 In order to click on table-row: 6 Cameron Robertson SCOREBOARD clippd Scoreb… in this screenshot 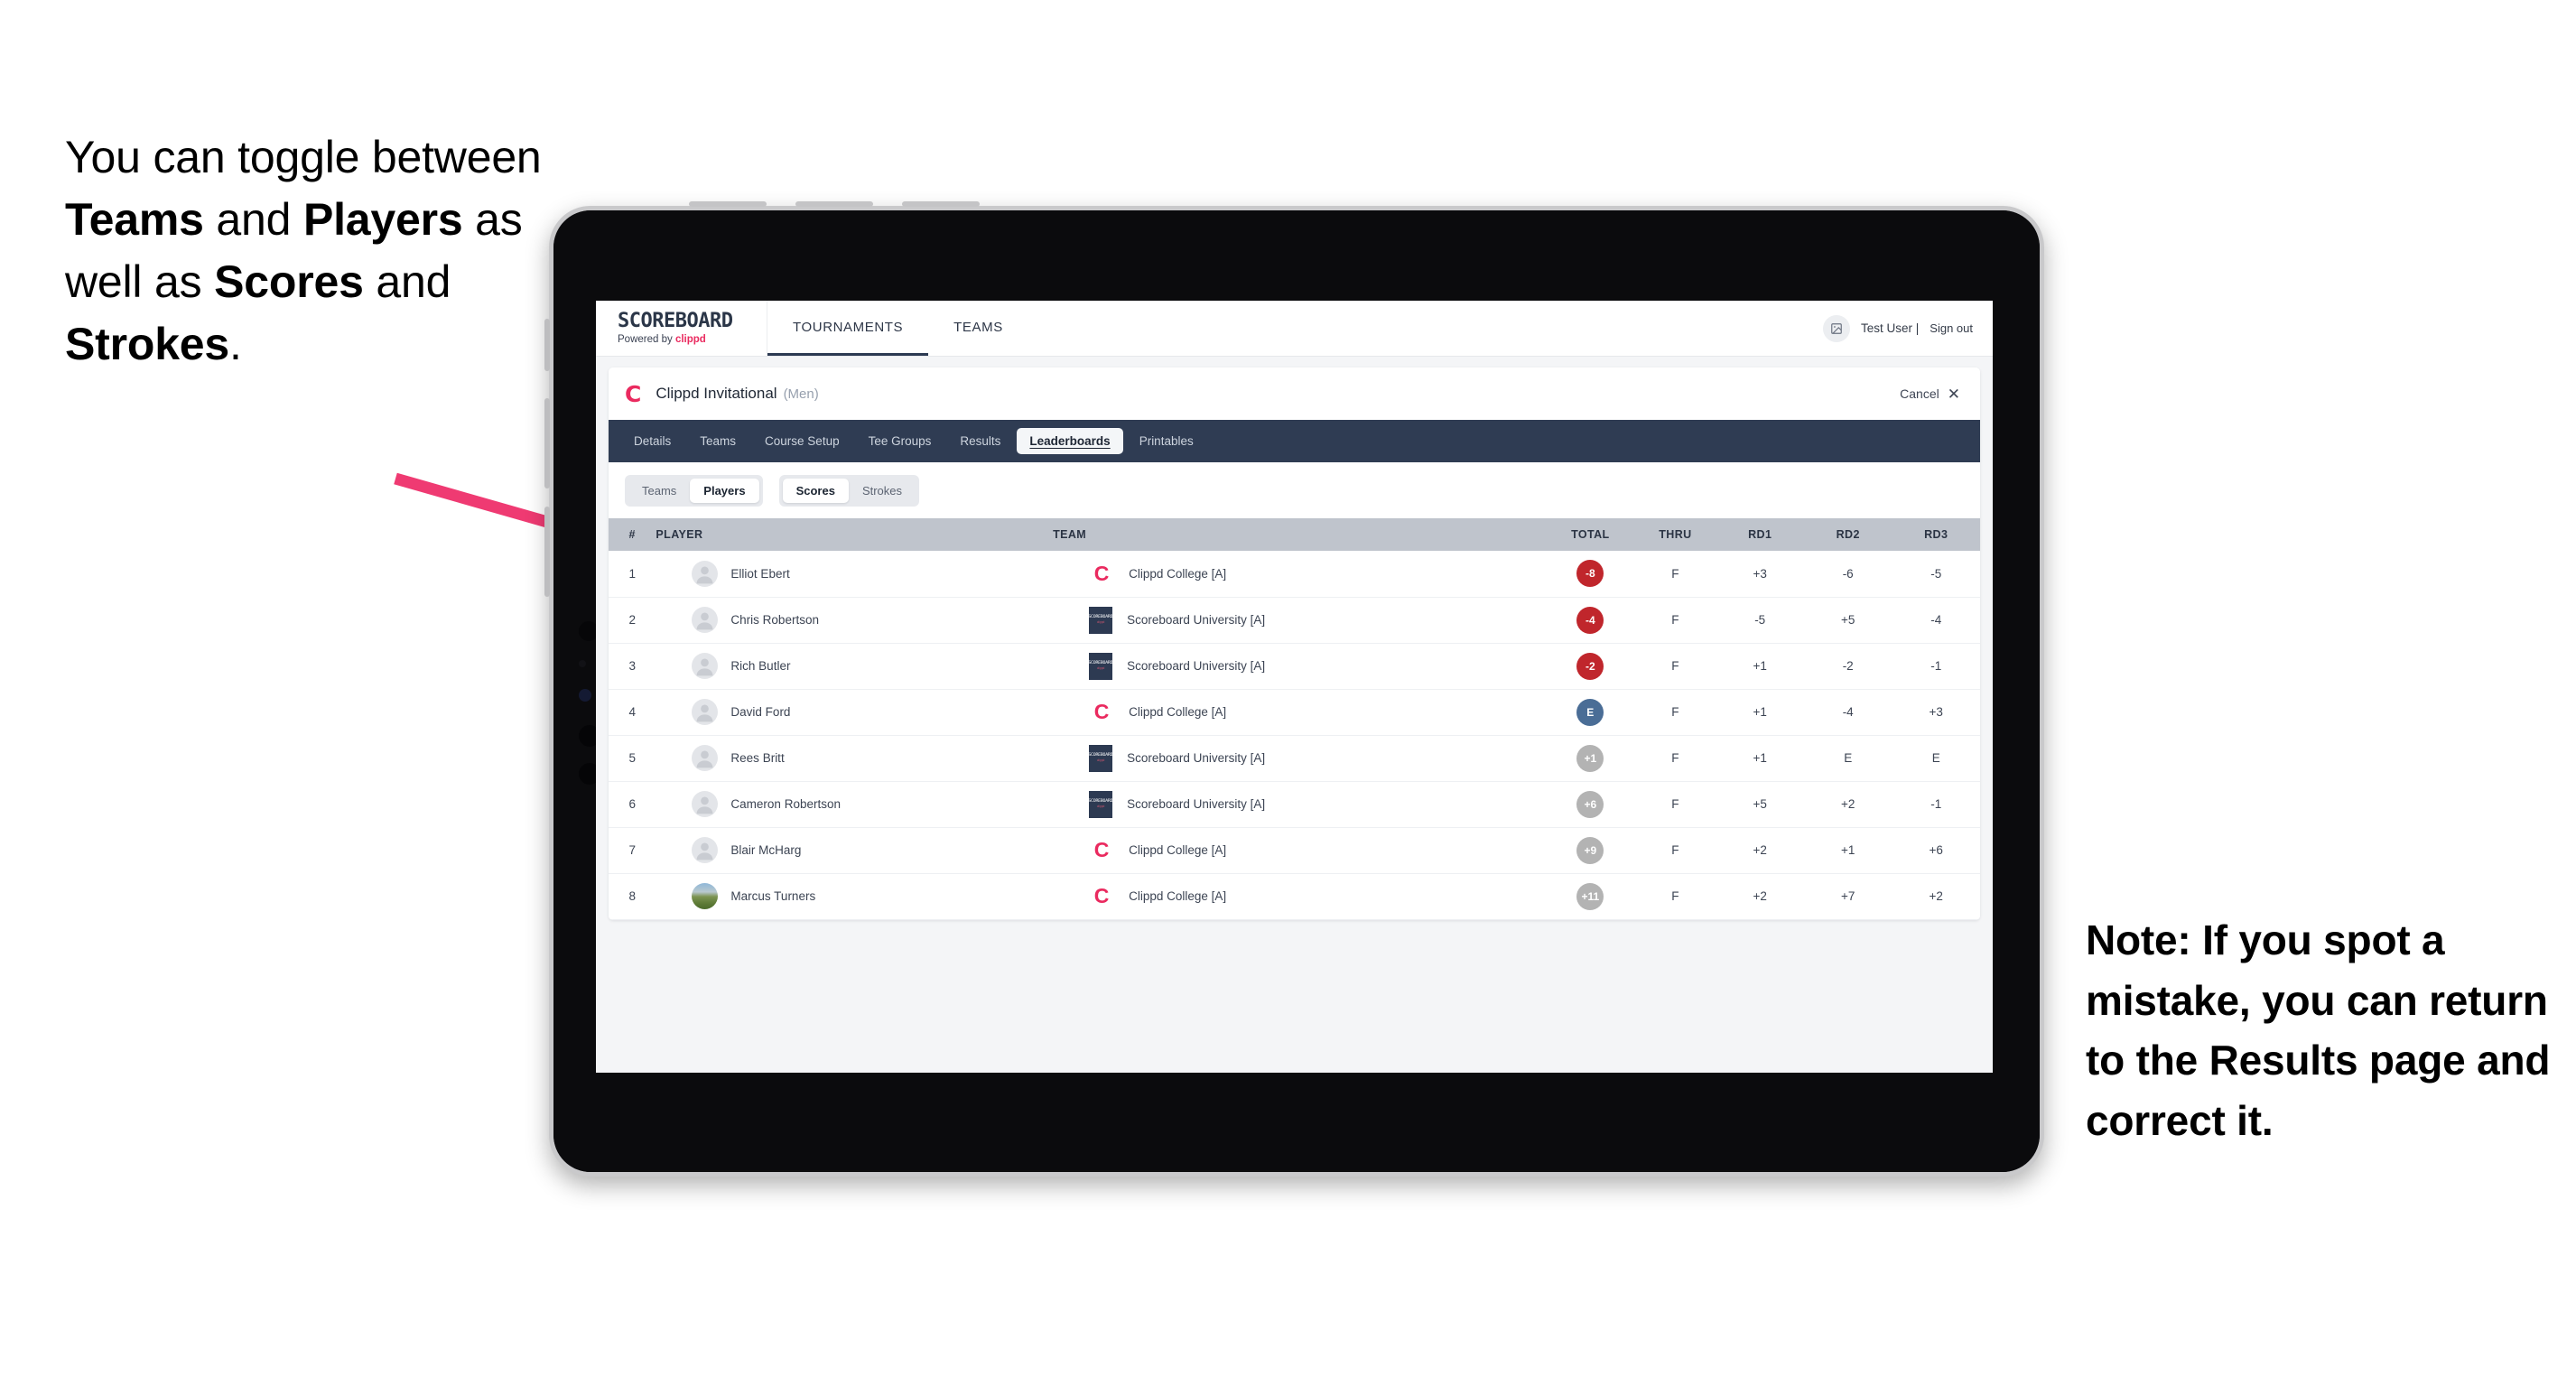, I will do `click(1294, 804)`.